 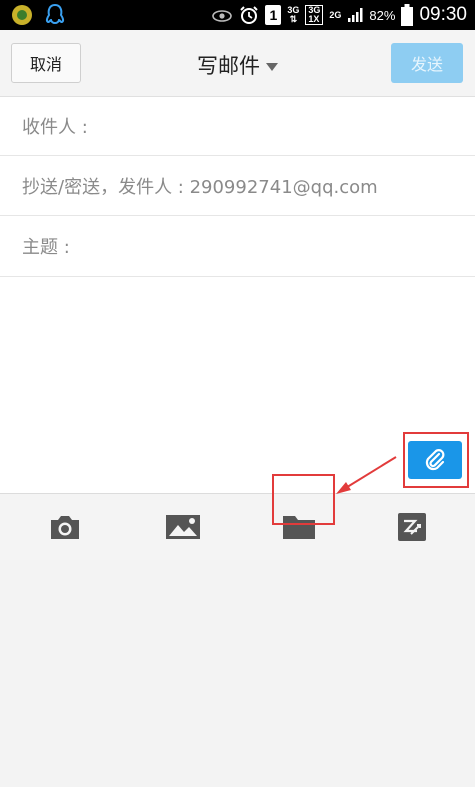 I want to click on attachment-toolbar, so click(x=237, y=527).